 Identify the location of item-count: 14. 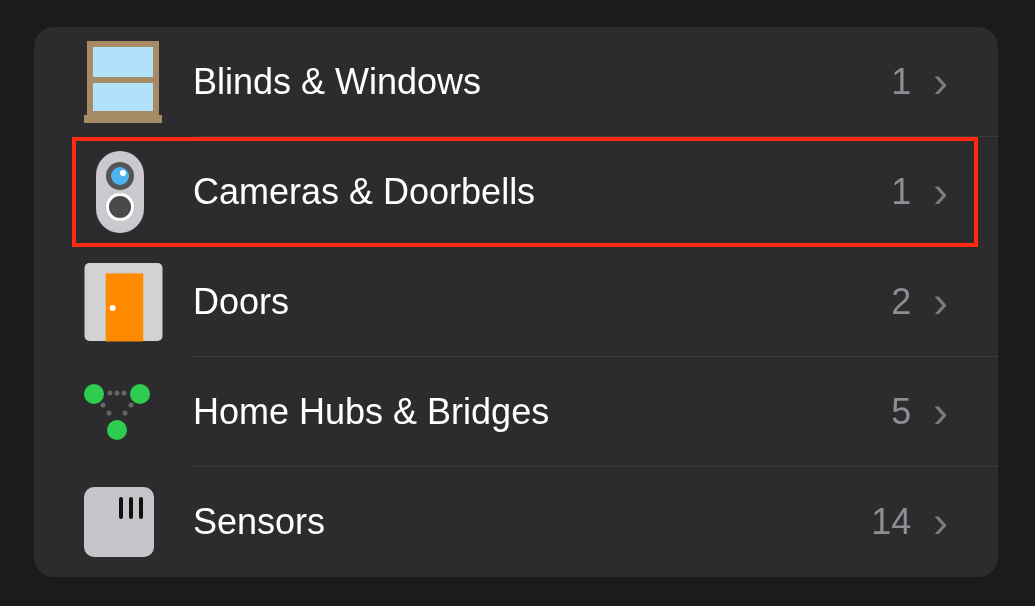
(891, 522).